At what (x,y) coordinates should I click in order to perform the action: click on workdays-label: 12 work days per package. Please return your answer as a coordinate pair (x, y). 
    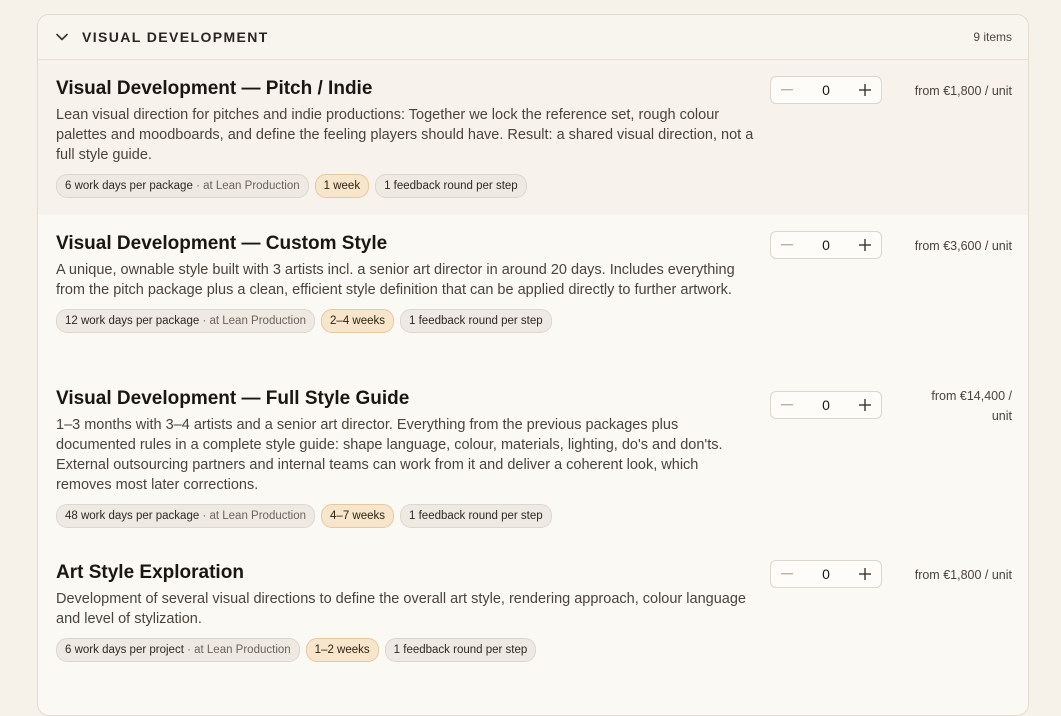
    Looking at the image, I should click on (132, 321).